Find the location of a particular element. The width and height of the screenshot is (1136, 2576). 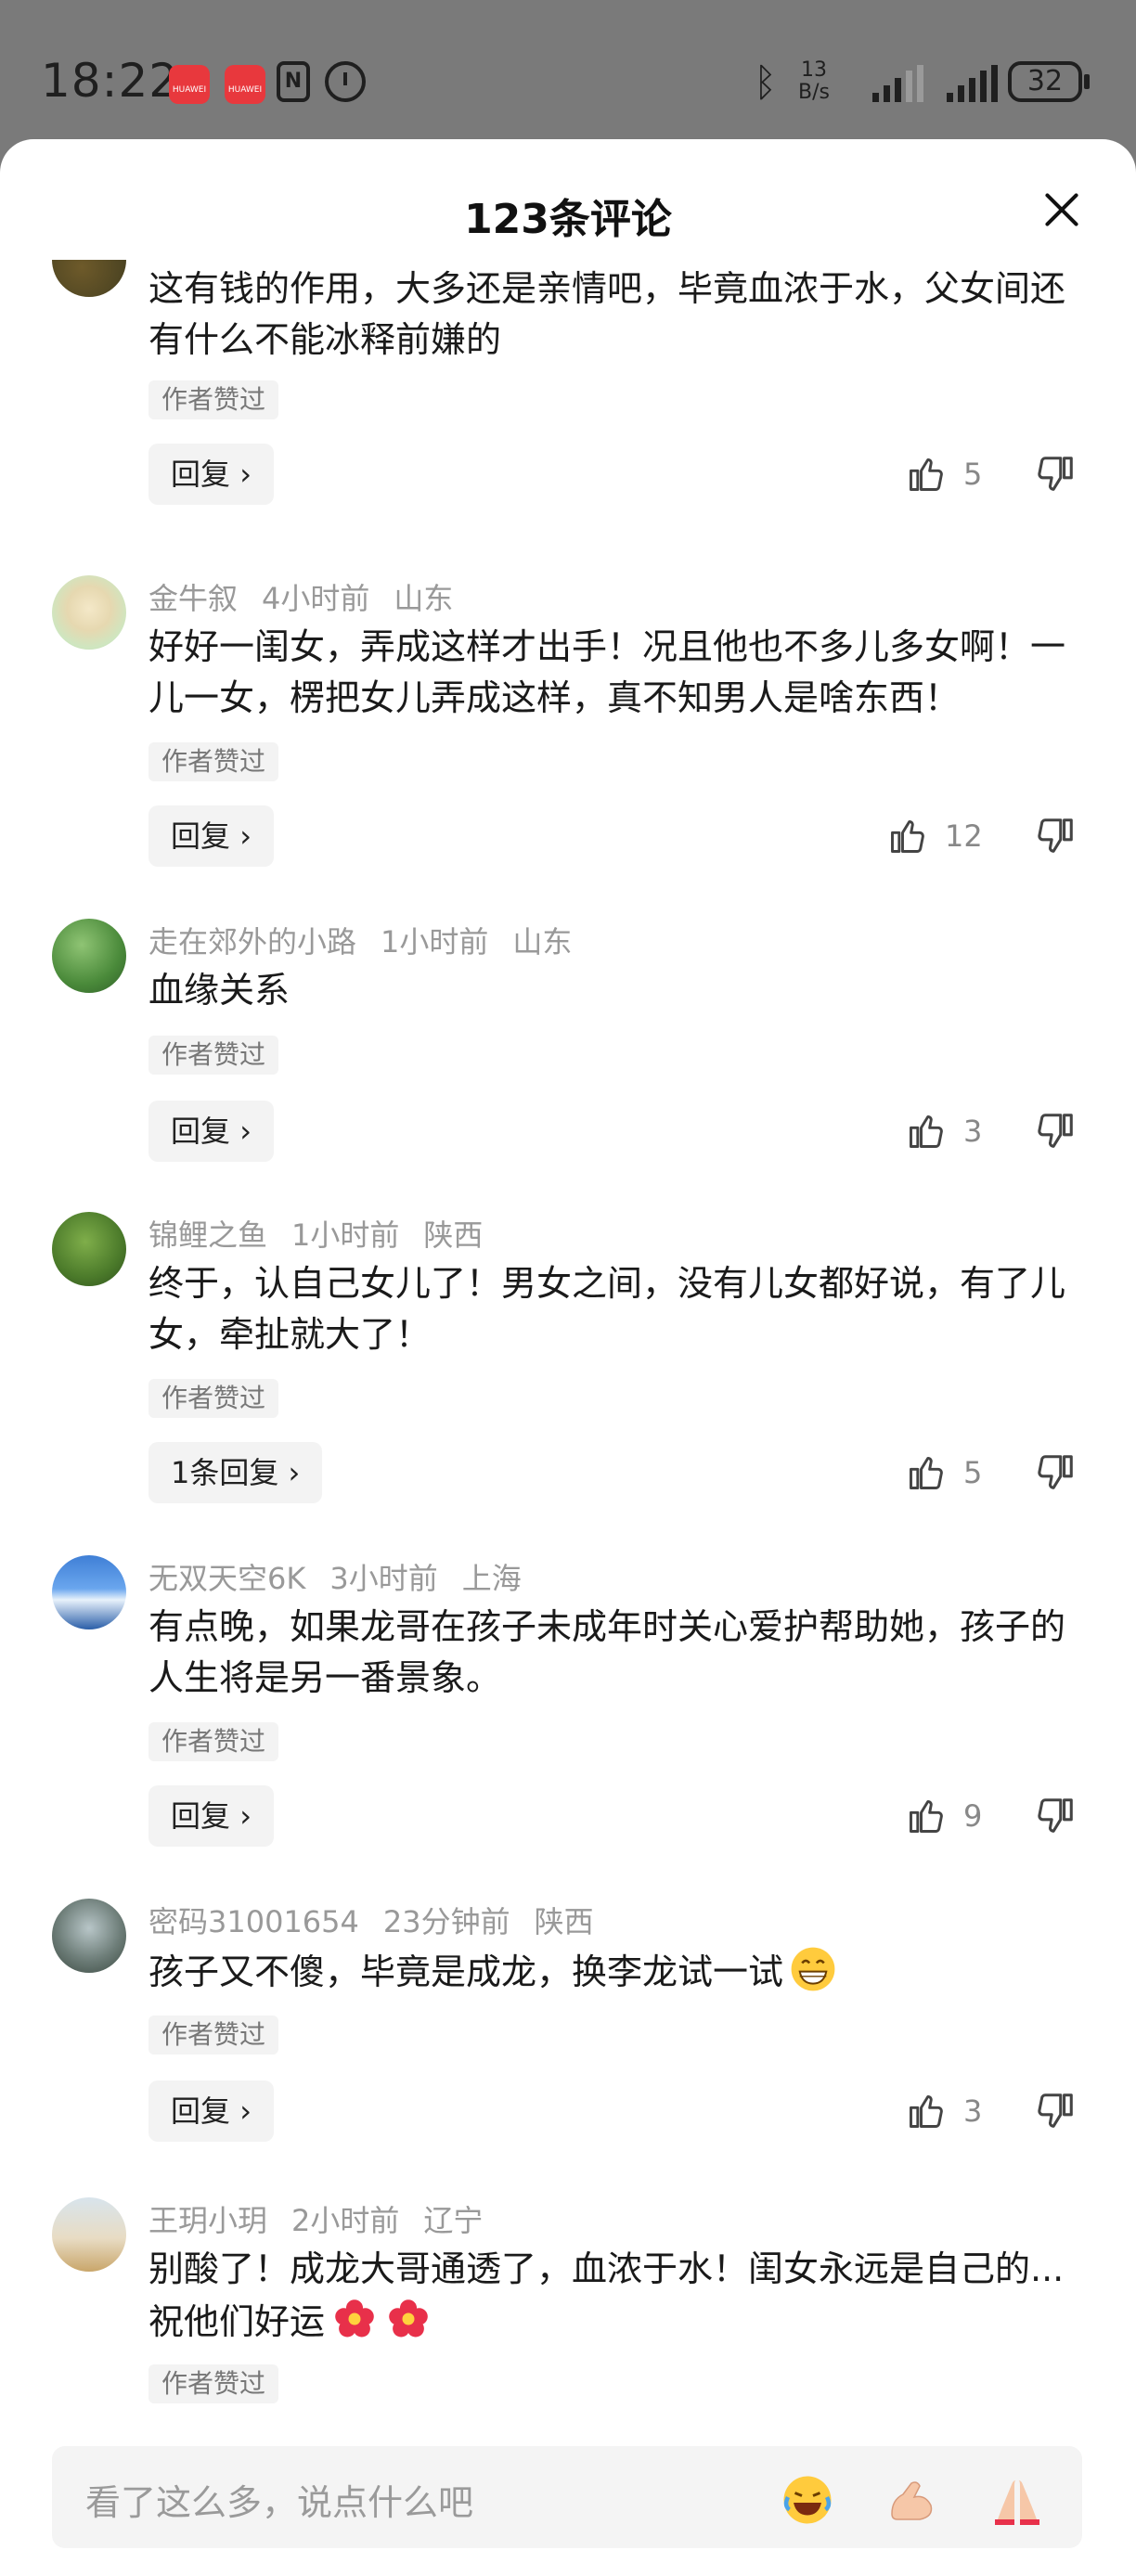

comment-text: 有点晚，如果龙哥在孩子未成年时关心爱护帮助她，孩子的人生将是另一番景象。 is located at coordinates (607, 1652).